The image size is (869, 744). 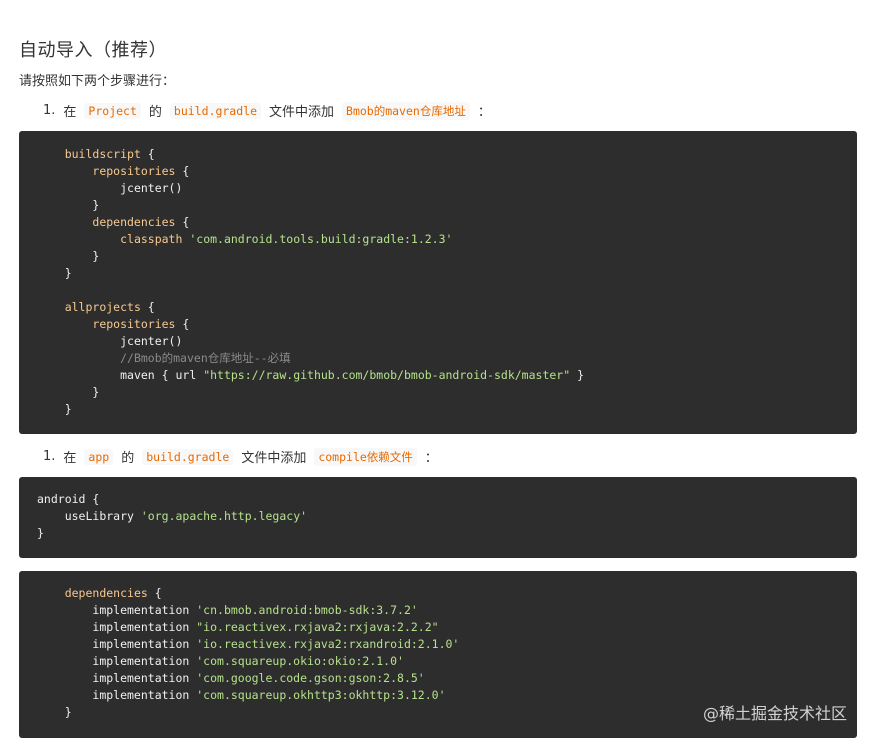 I want to click on intro-text: 请按照如下两个步骤进行：, so click(x=97, y=81).